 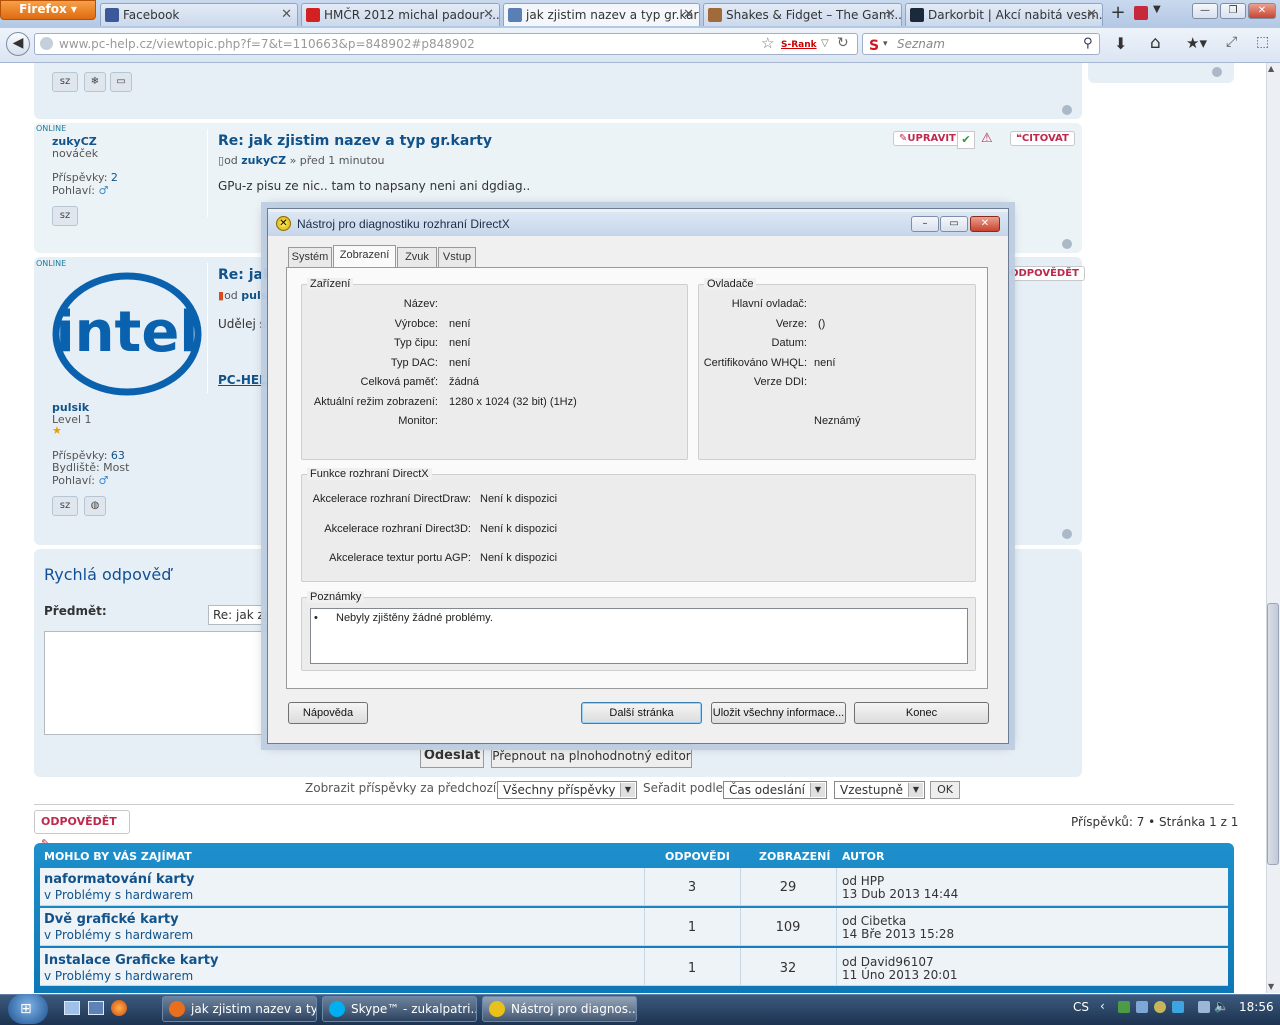 What do you see at coordinates (1102, 1006) in the screenshot?
I see `tray-expand-icon: ‹` at bounding box center [1102, 1006].